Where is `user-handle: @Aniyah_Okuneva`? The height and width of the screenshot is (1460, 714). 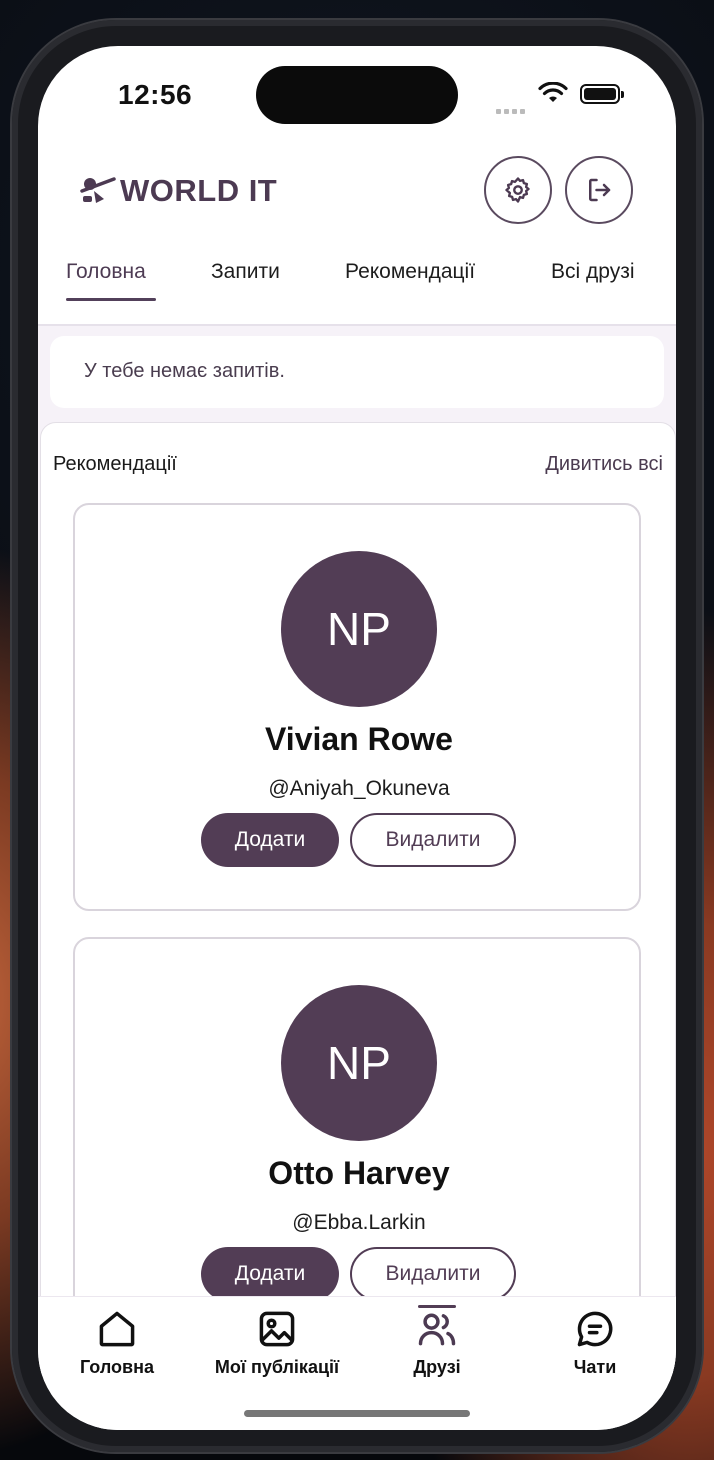 user-handle: @Aniyah_Okuneva is located at coordinates (359, 788).